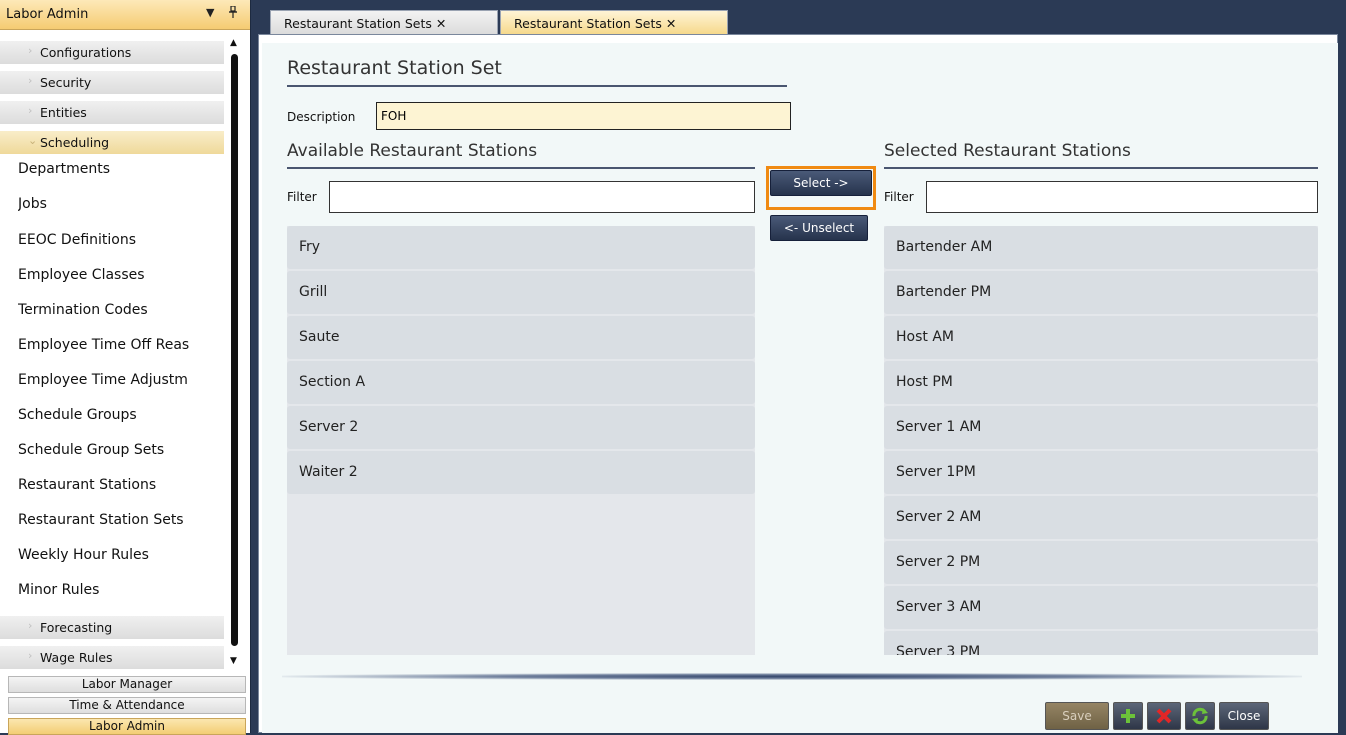  Describe the element at coordinates (302, 197) in the screenshot. I see `available-filter-label: Filter` at that location.